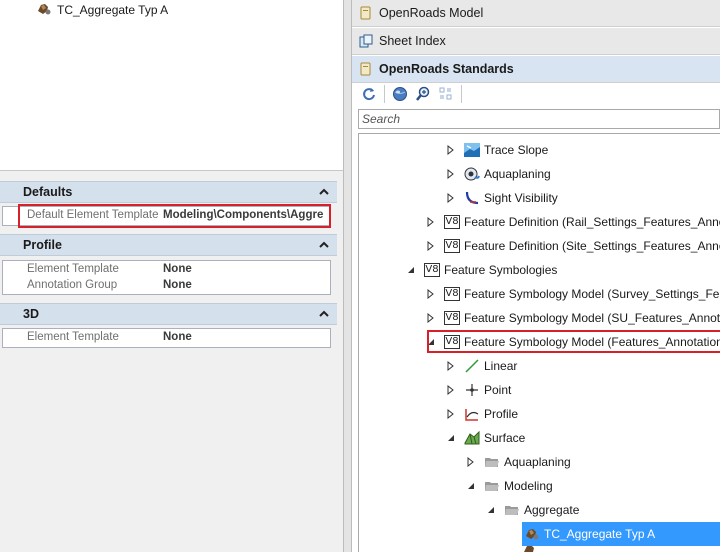  What do you see at coordinates (600, 534) in the screenshot?
I see `tree-item-label: TC_Aggregate Typ A` at bounding box center [600, 534].